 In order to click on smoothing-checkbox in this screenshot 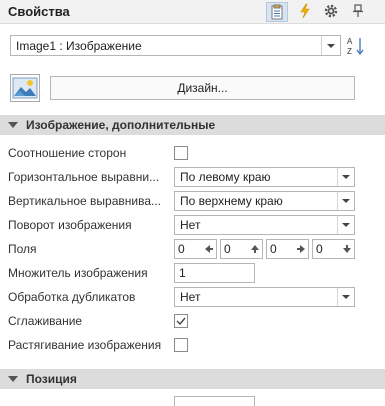, I will do `click(181, 321)`.